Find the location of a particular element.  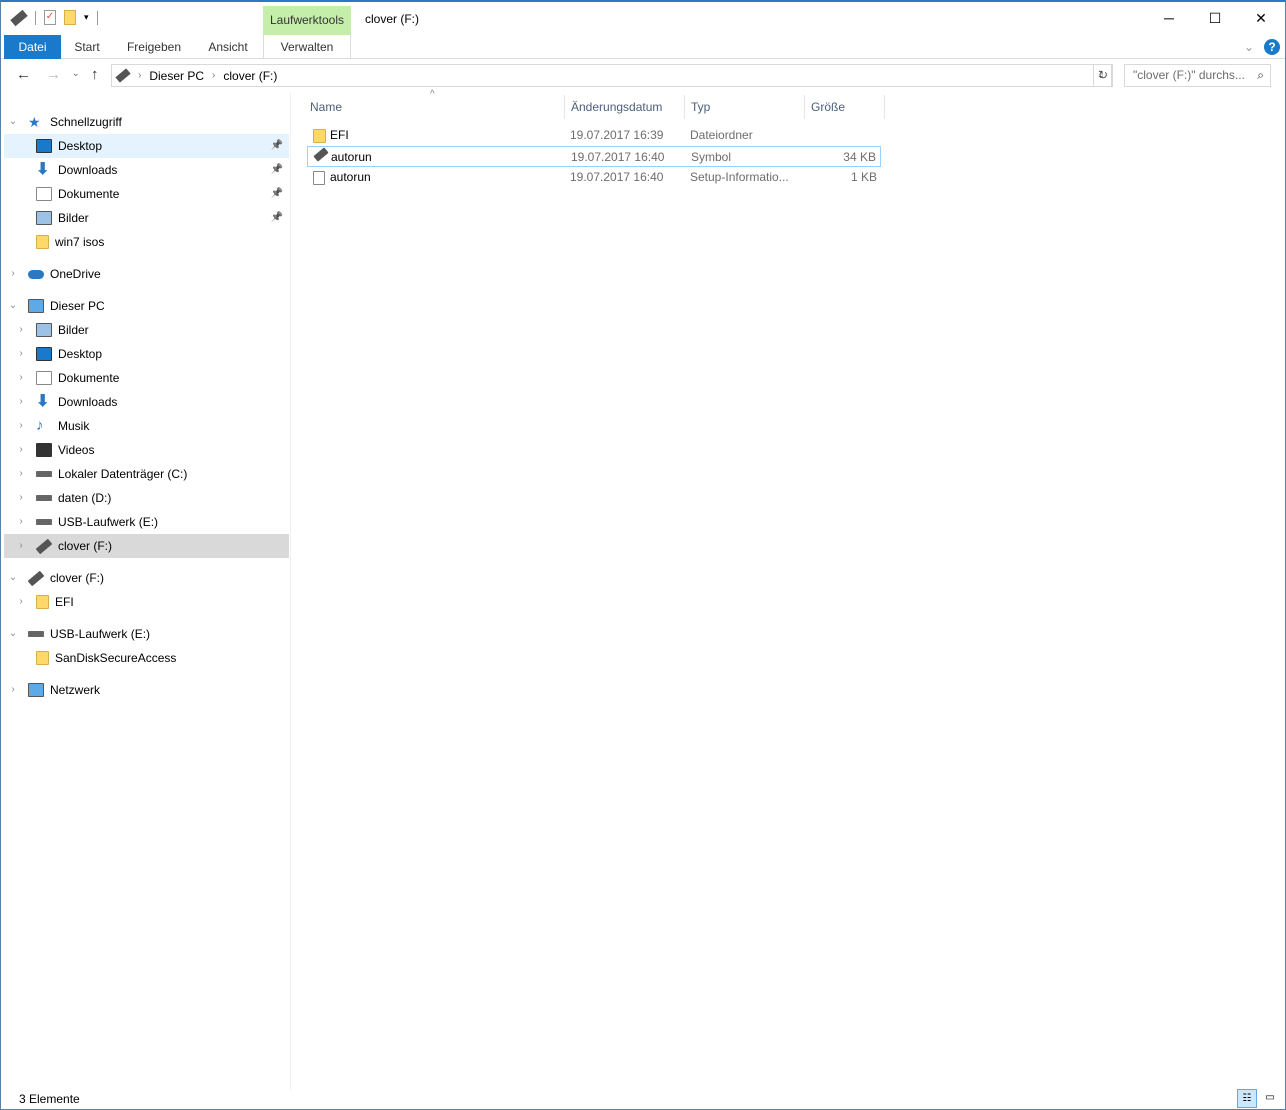

sidebar-item: › USB-Laufwerk (E:) is located at coordinates (146, 522).